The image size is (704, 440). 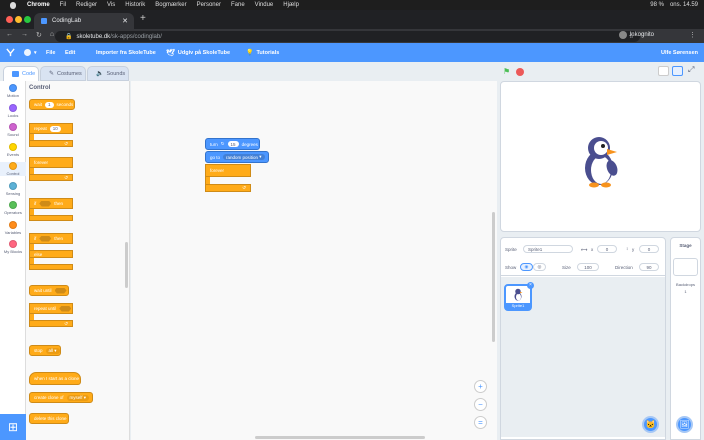 I want to click on block-stop: stop all ▾, so click(x=45, y=350).